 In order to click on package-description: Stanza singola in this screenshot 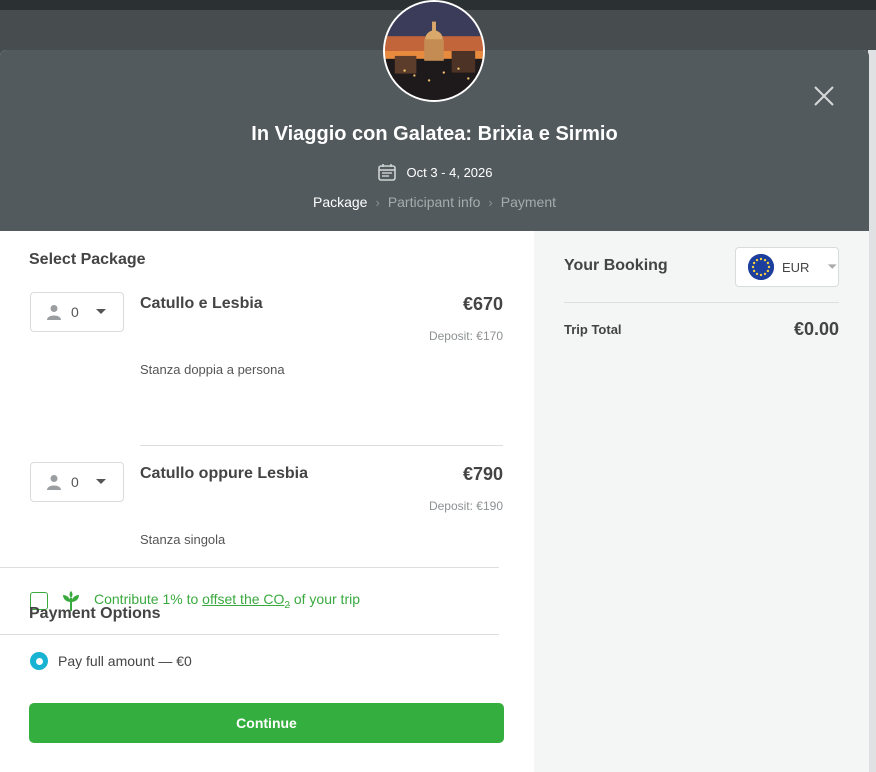, I will do `click(183, 539)`.